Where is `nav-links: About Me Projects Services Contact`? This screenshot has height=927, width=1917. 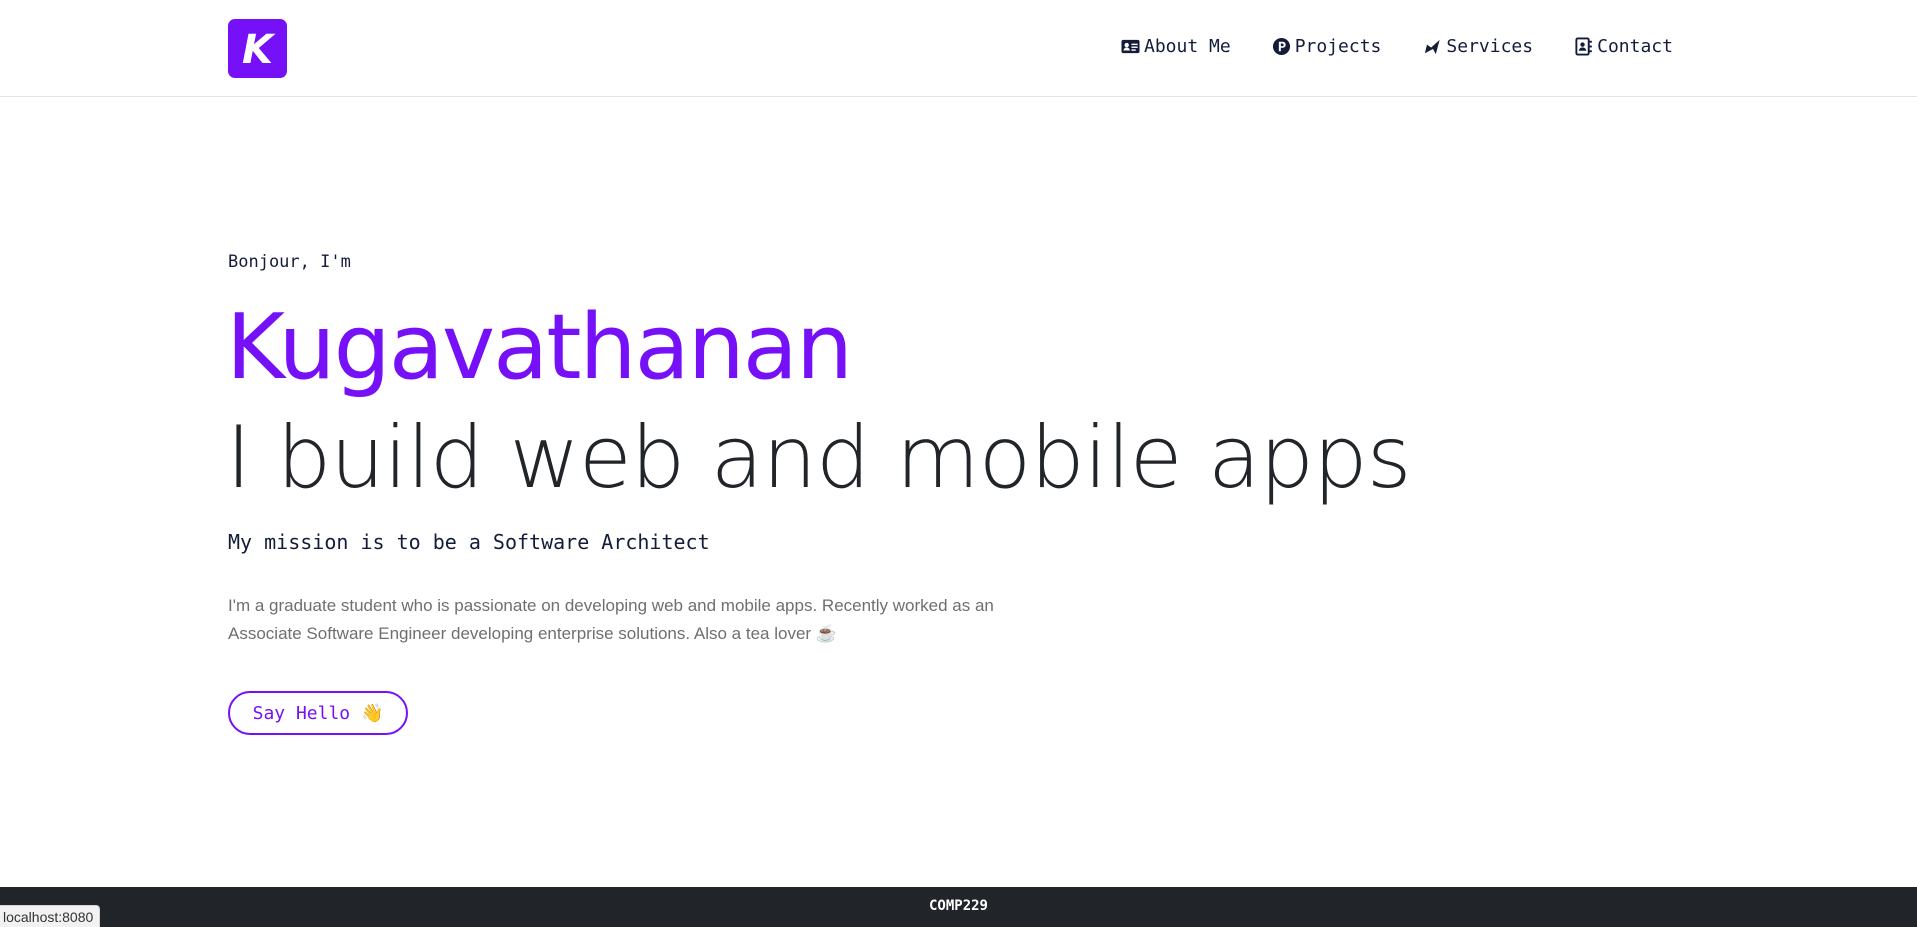 nav-links: About Me Projects Services Contact is located at coordinates (1397, 46).